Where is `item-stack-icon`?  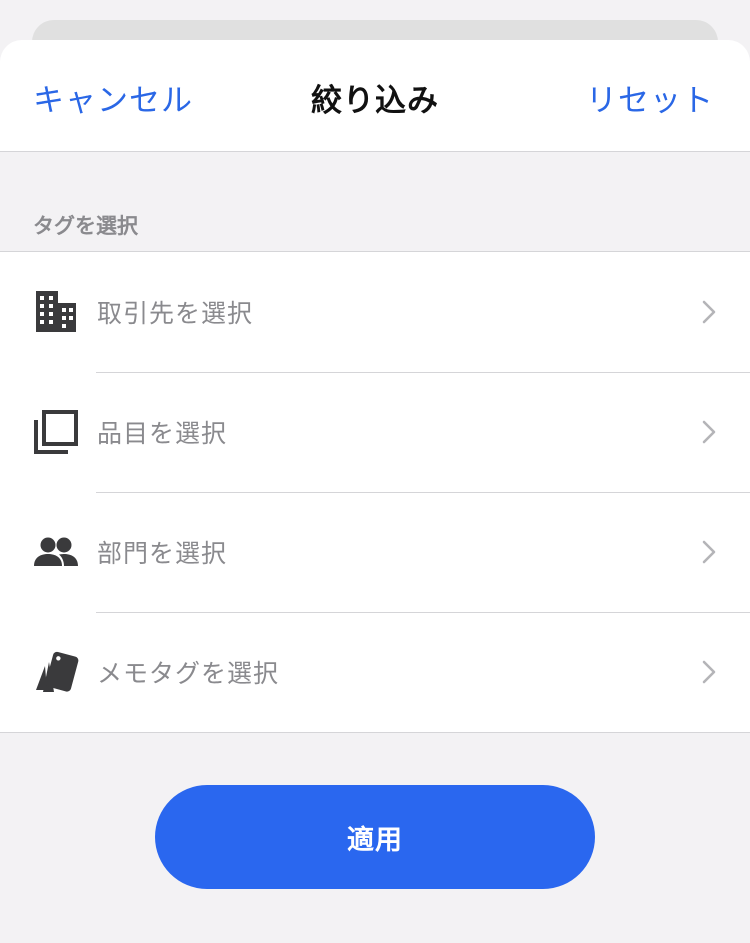
item-stack-icon is located at coordinates (56, 432).